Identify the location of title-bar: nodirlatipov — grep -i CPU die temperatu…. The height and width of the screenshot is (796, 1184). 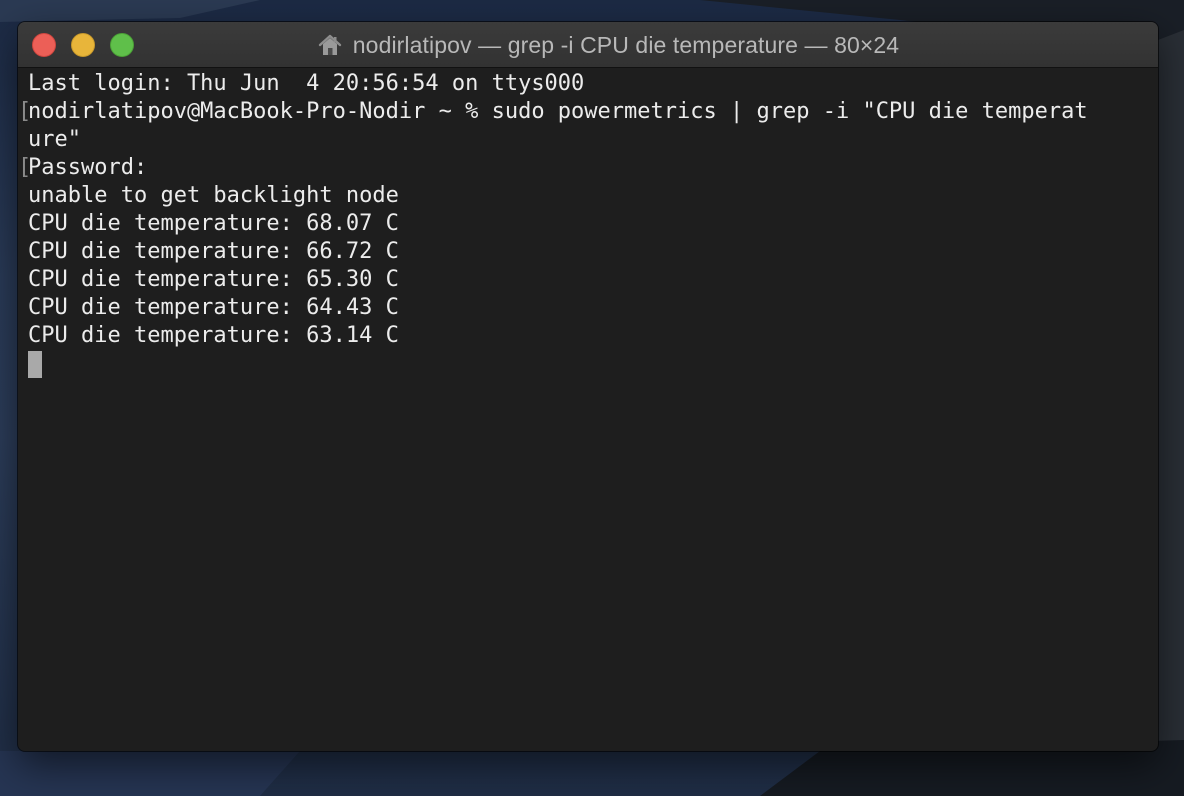
(588, 45).